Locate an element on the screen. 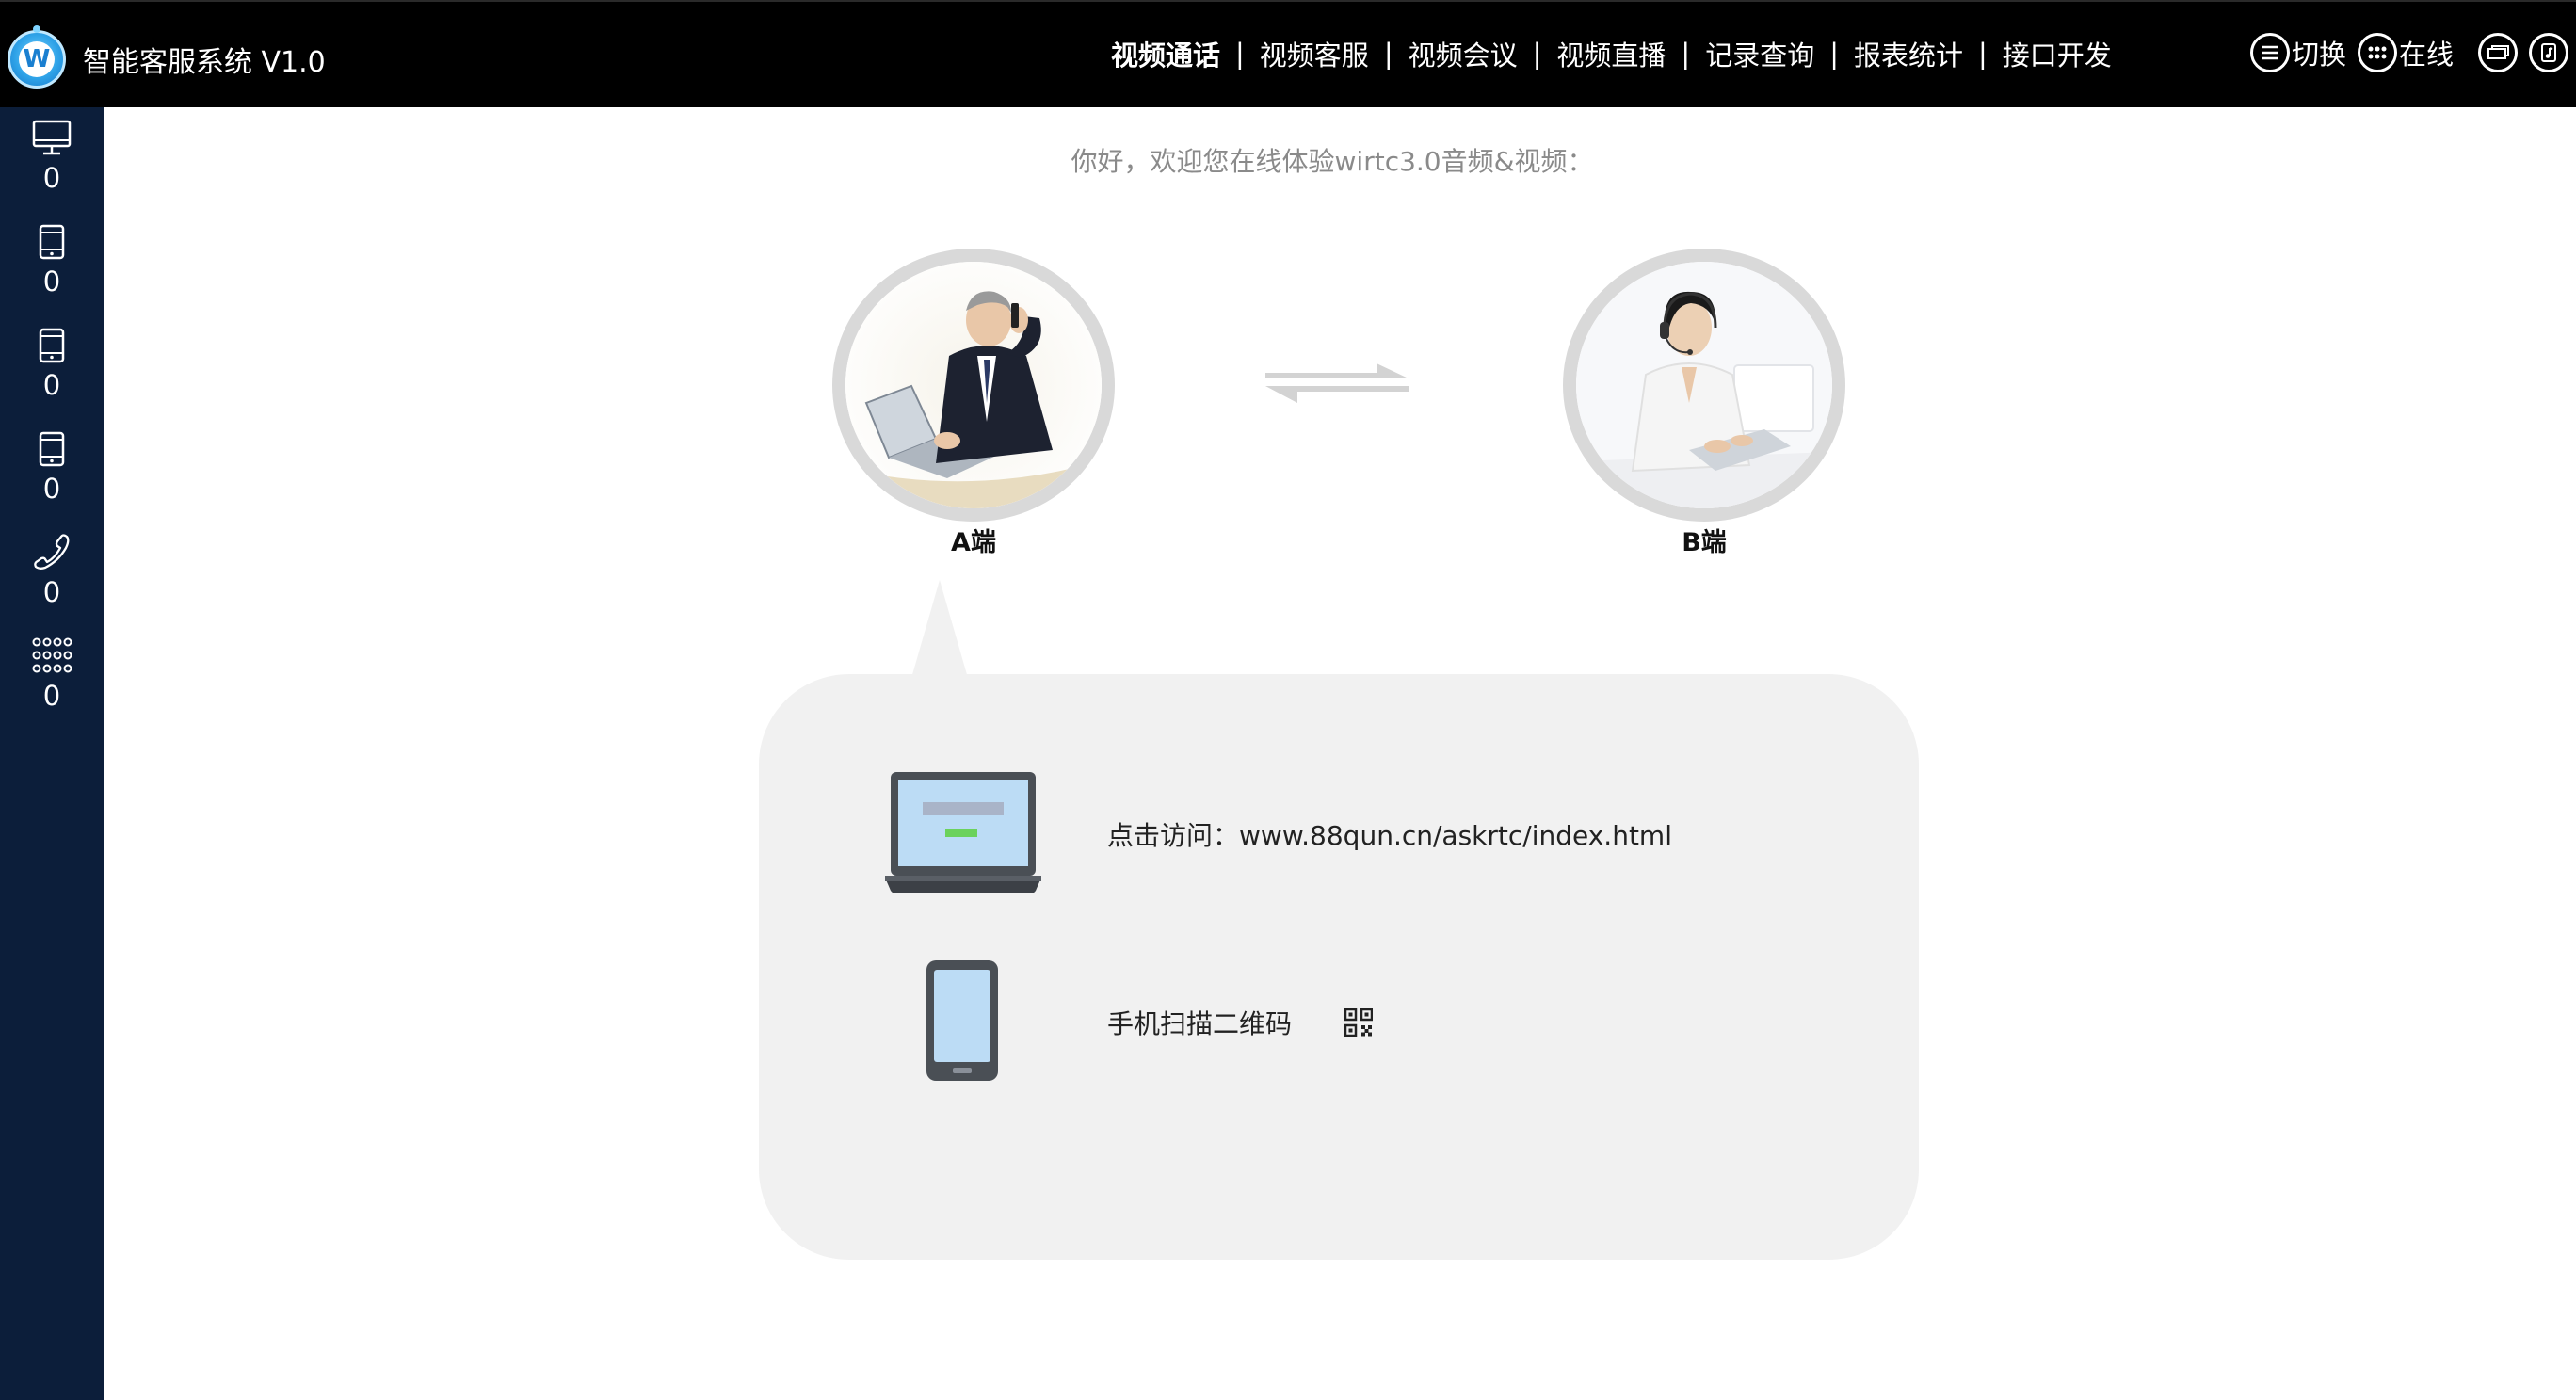 The width and height of the screenshot is (2576, 1400). businessman-phone-avatar is located at coordinates (973, 385).